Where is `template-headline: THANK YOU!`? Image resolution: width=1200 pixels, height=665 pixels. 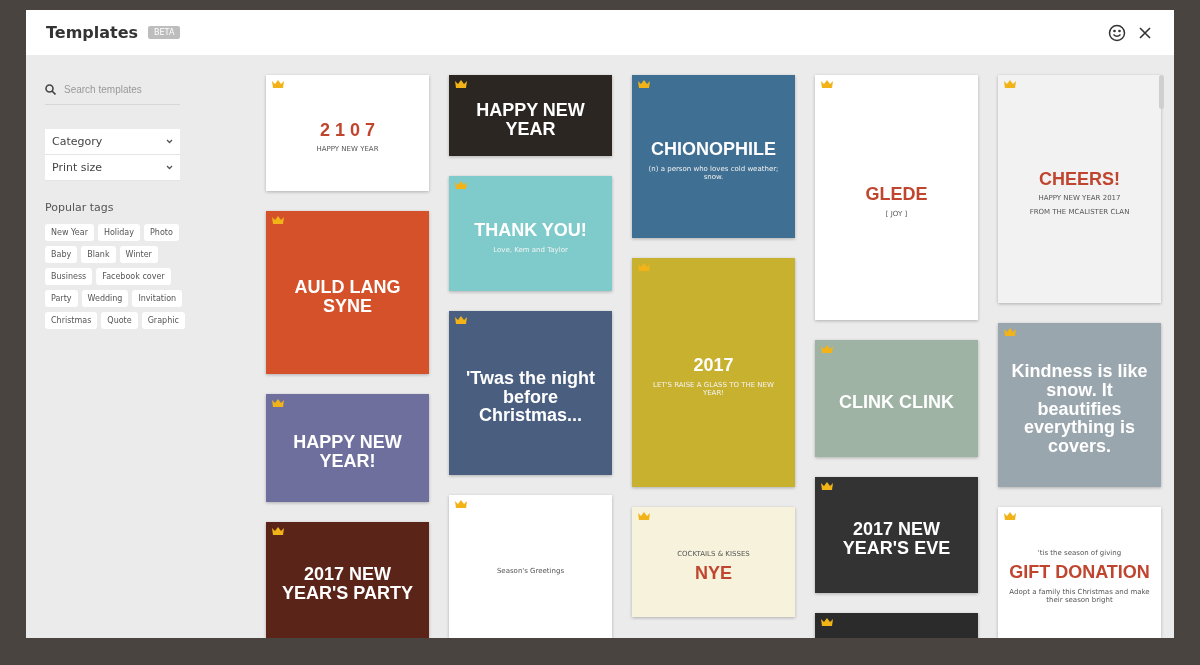
template-headline: THANK YOU! is located at coordinates (530, 230).